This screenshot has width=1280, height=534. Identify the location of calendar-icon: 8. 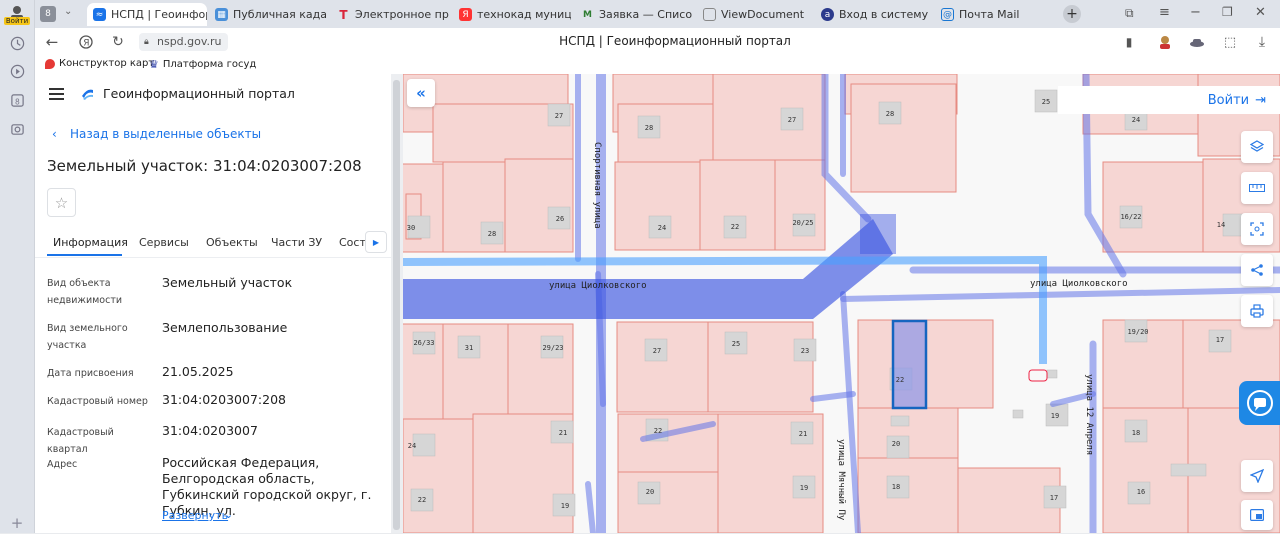
(17, 100).